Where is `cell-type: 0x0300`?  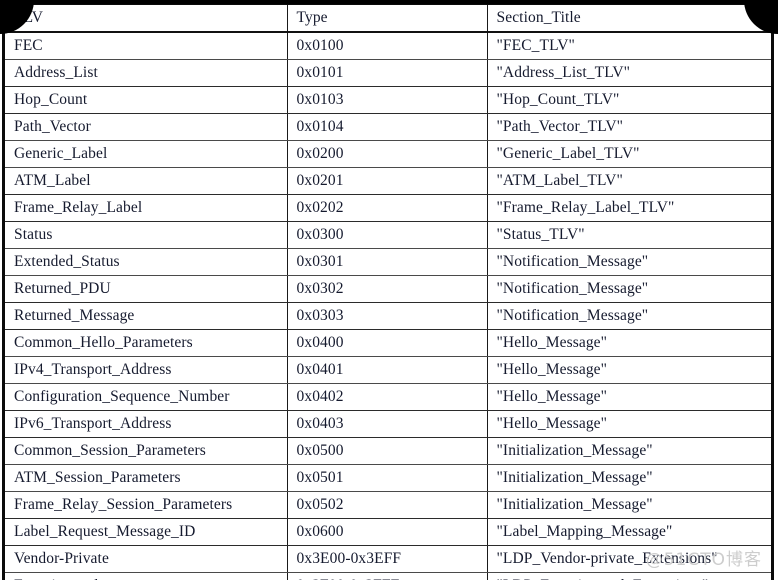
cell-type: 0x0300 is located at coordinates (387, 235).